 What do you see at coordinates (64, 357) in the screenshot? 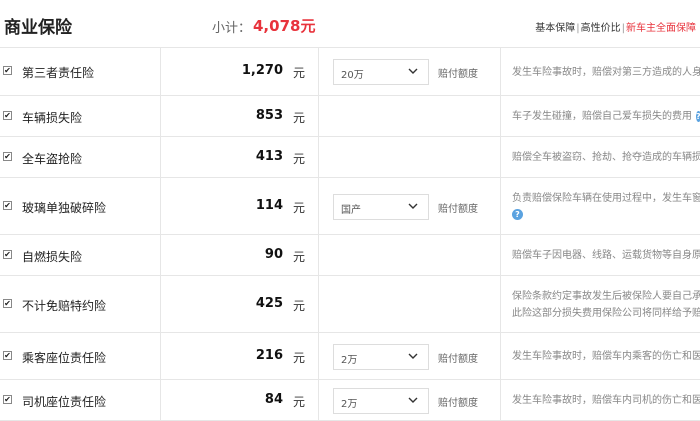
I see `insurance-name: 乘客座位责任险` at bounding box center [64, 357].